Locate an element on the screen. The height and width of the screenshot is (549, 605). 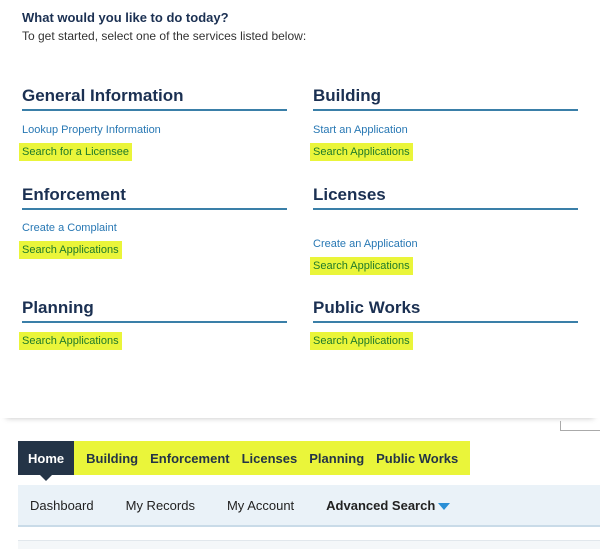
create-application-link: Create an Application is located at coordinates (365, 244).